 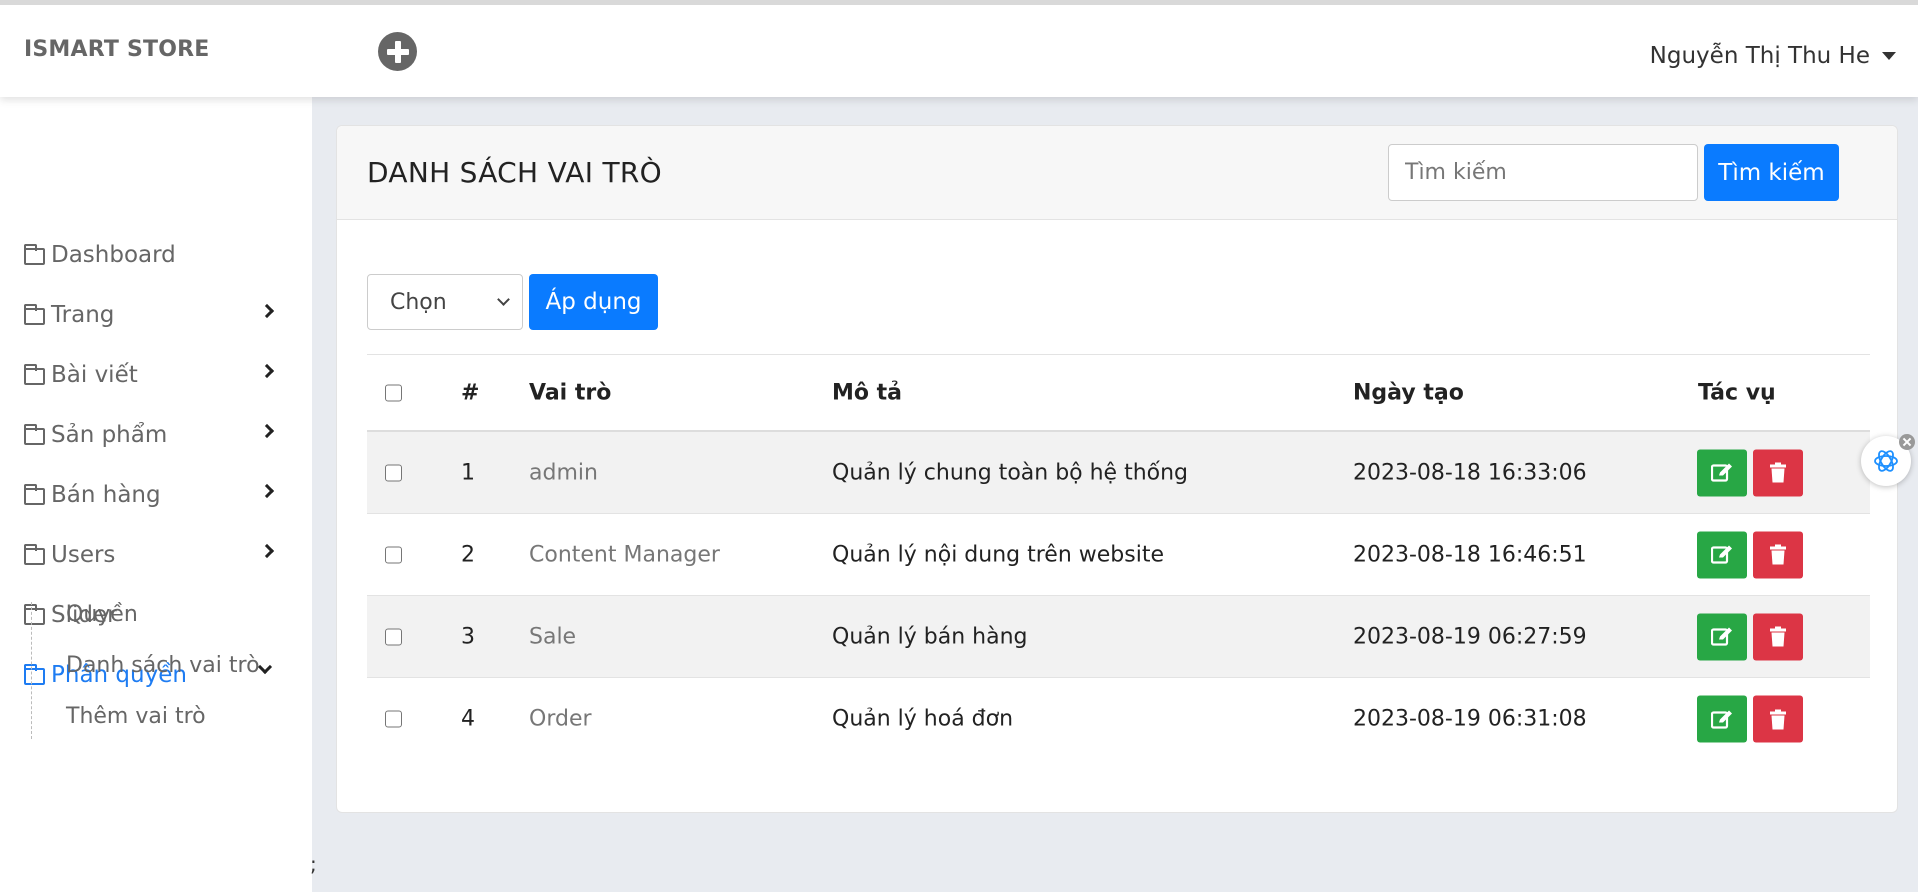 What do you see at coordinates (156, 555) in the screenshot?
I see `sidebar-item-users: Users` at bounding box center [156, 555].